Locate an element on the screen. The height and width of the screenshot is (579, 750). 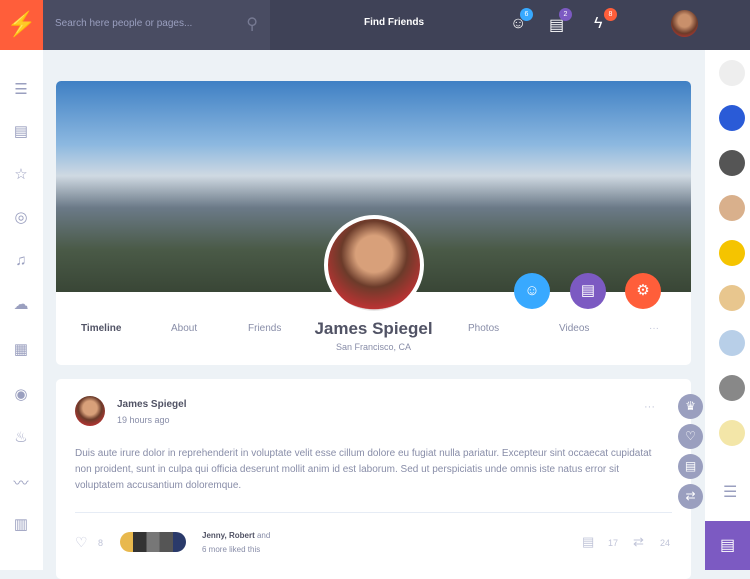
chat-button: ▤ is located at coordinates (727, 545).